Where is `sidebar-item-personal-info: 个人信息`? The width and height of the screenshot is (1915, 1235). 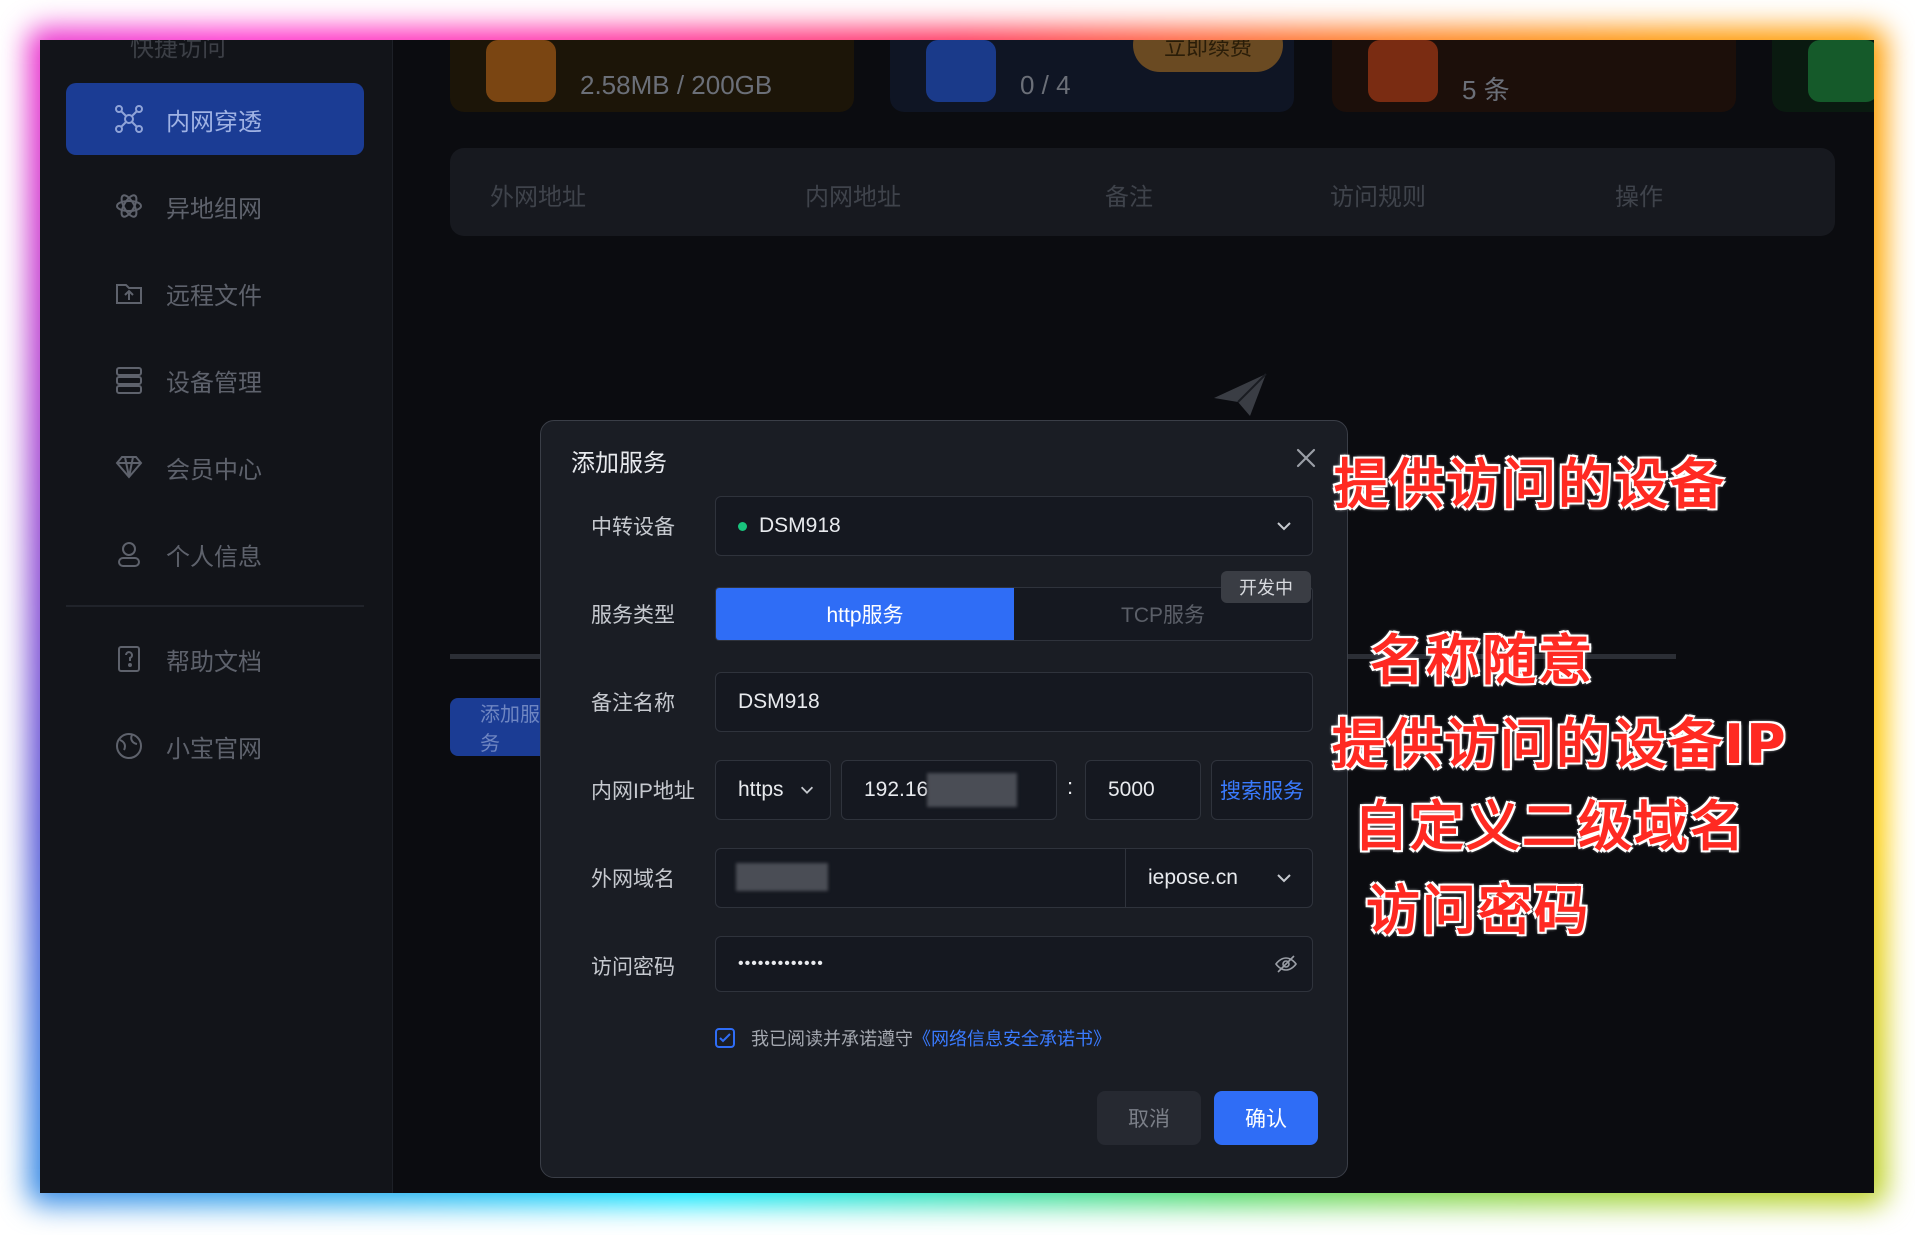
sidebar-item-personal-info: 个人信息 is located at coordinates (215, 554).